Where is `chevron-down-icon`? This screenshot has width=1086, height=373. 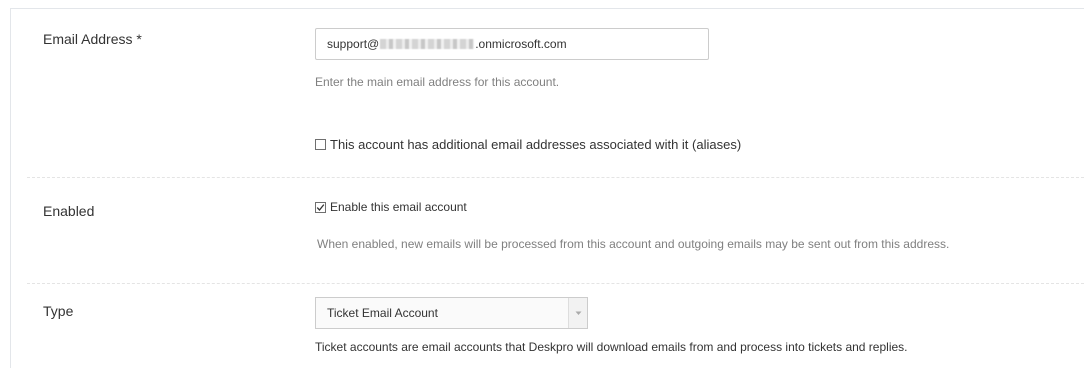 chevron-down-icon is located at coordinates (577, 313).